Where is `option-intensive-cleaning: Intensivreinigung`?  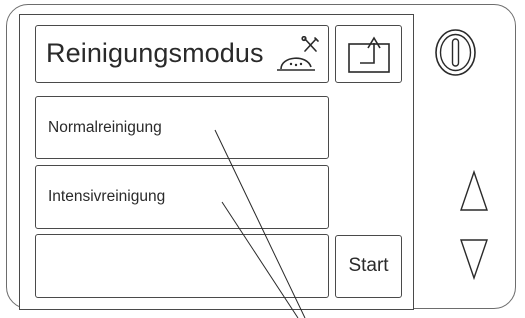
option-intensive-cleaning: Intensivreinigung is located at coordinates (182, 197).